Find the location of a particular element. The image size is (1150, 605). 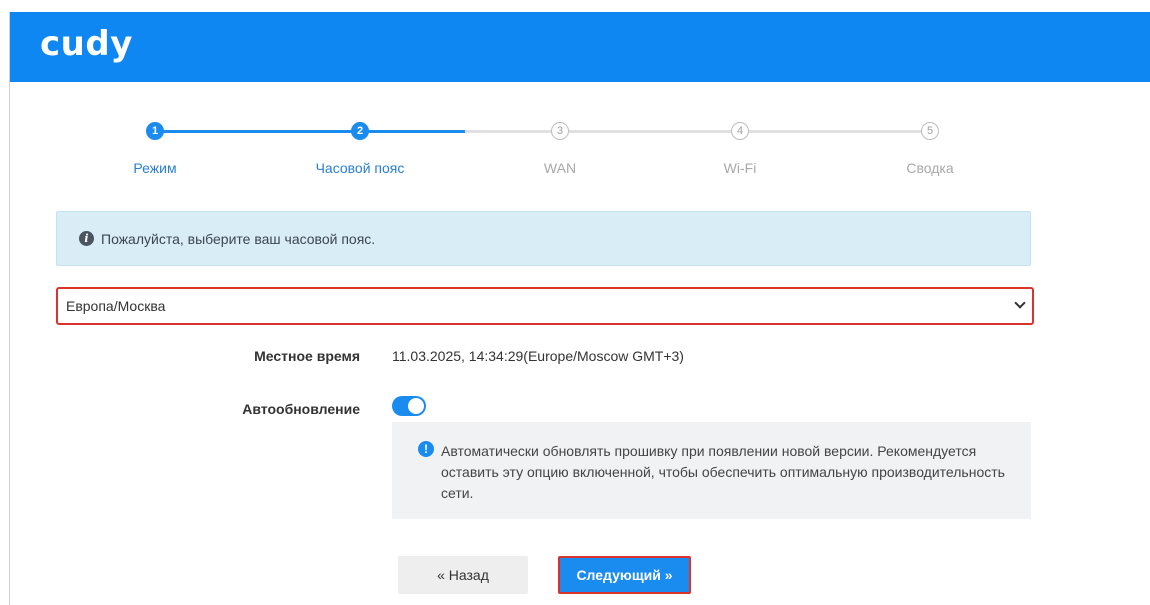

chevron-down-icon is located at coordinates (1020, 303).